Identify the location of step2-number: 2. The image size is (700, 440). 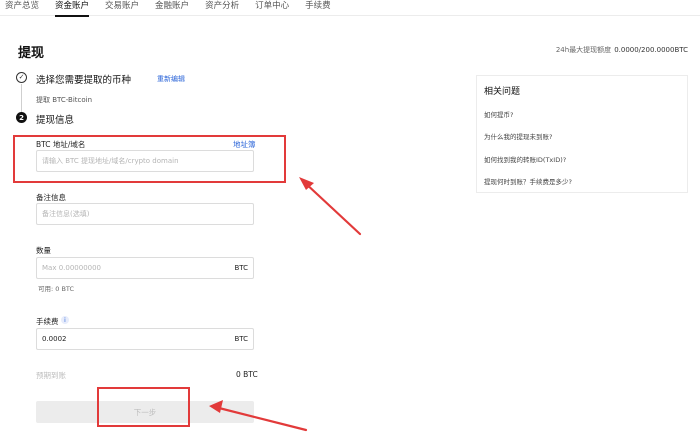
(21, 117).